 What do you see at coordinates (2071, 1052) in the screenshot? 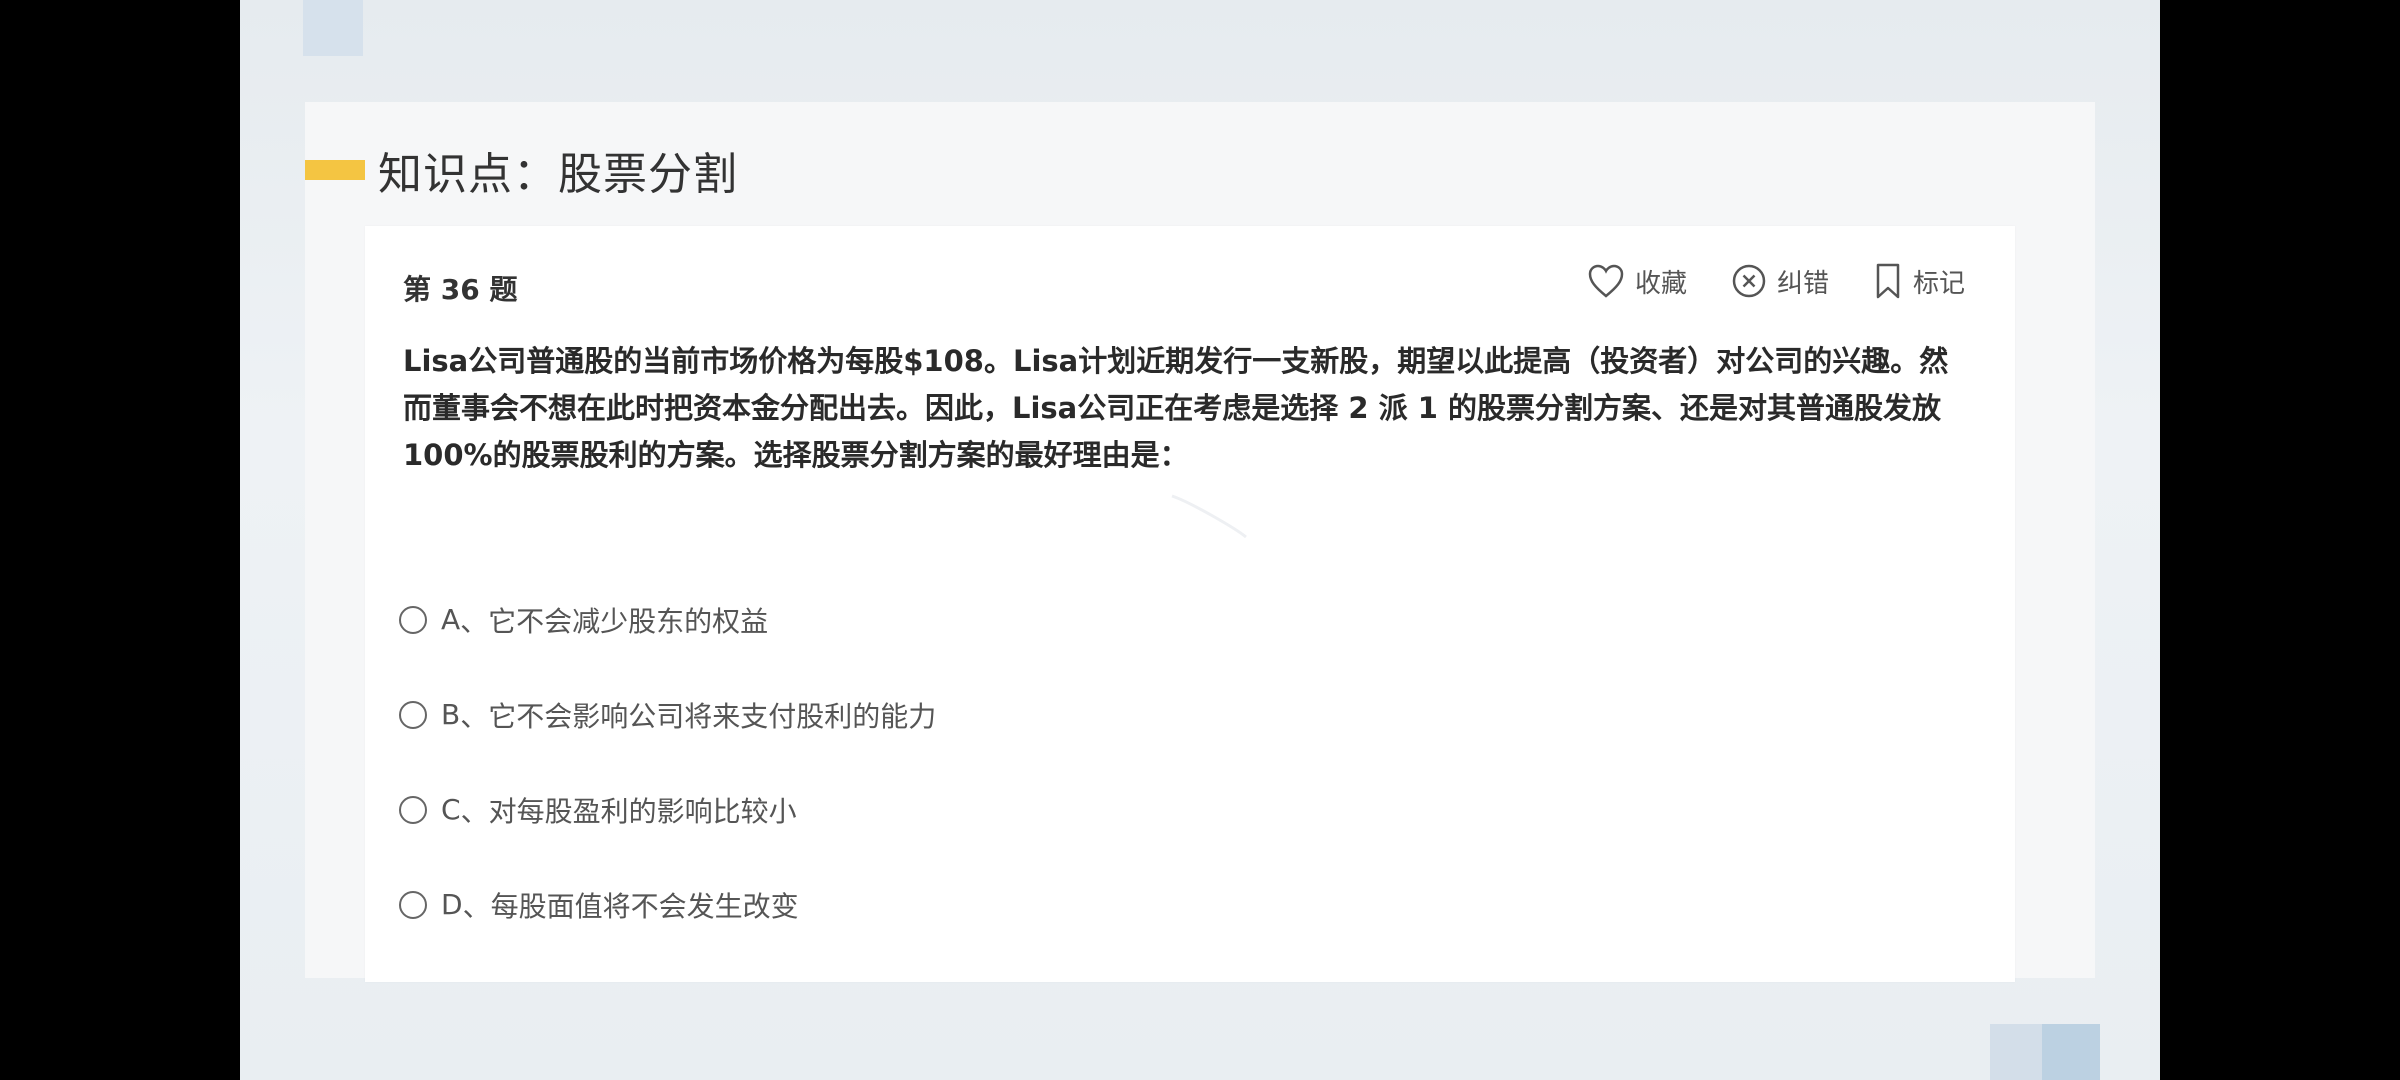
I see `decor-square-bottom-right-dark` at bounding box center [2071, 1052].